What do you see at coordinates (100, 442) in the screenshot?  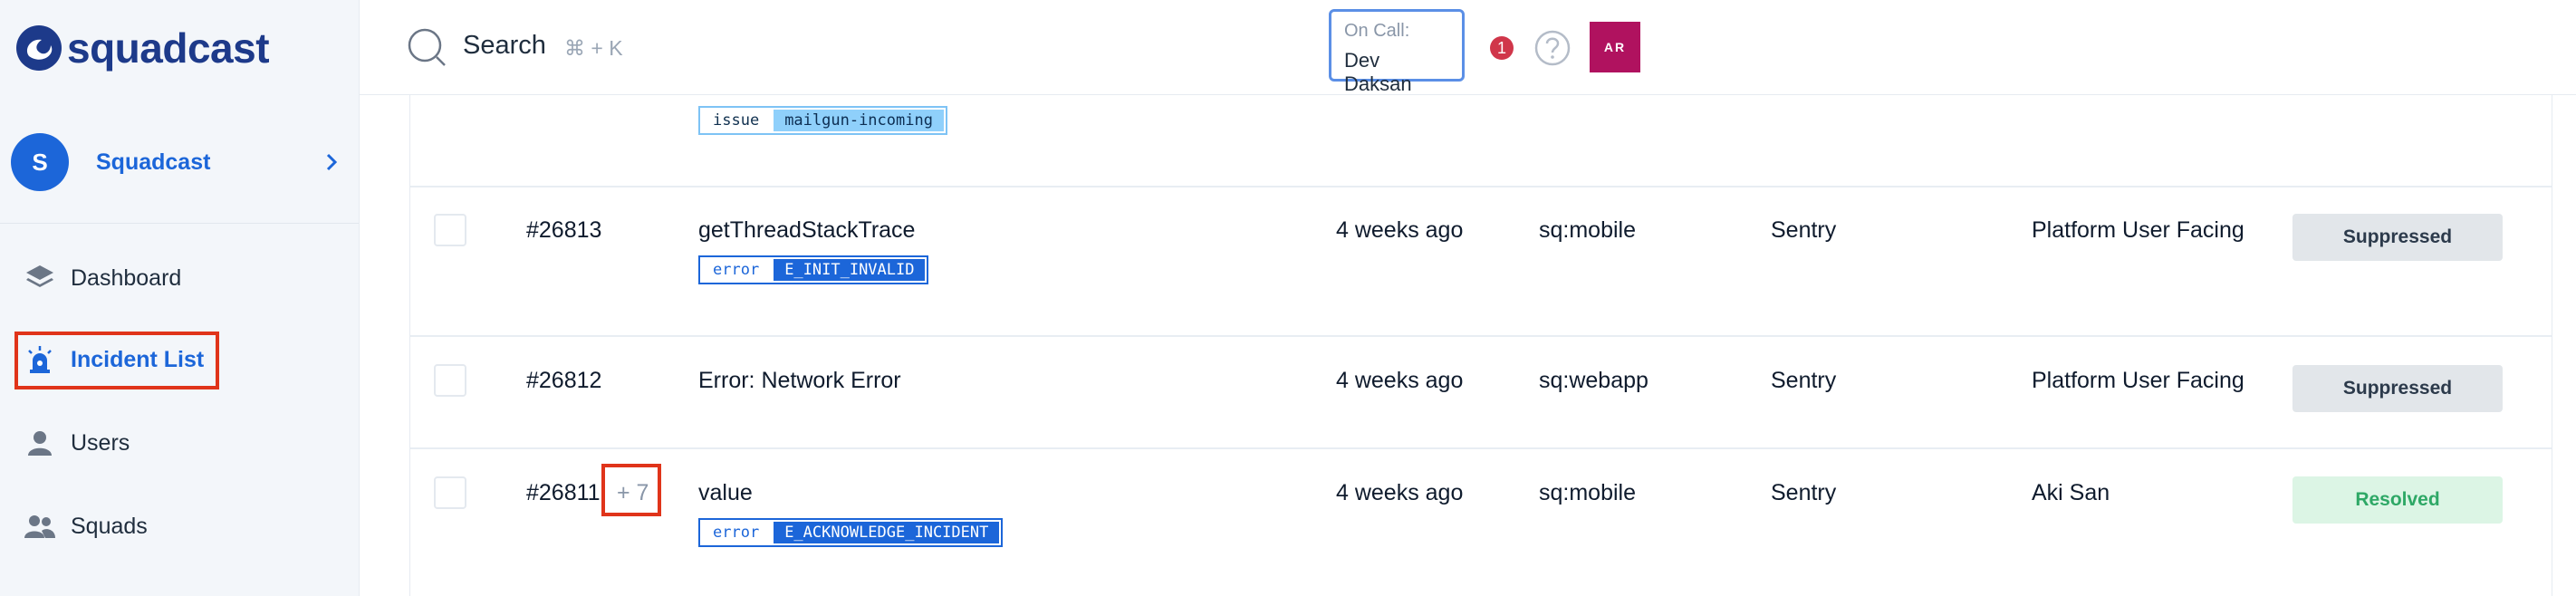 I see `sidebar-item-label: Users` at bounding box center [100, 442].